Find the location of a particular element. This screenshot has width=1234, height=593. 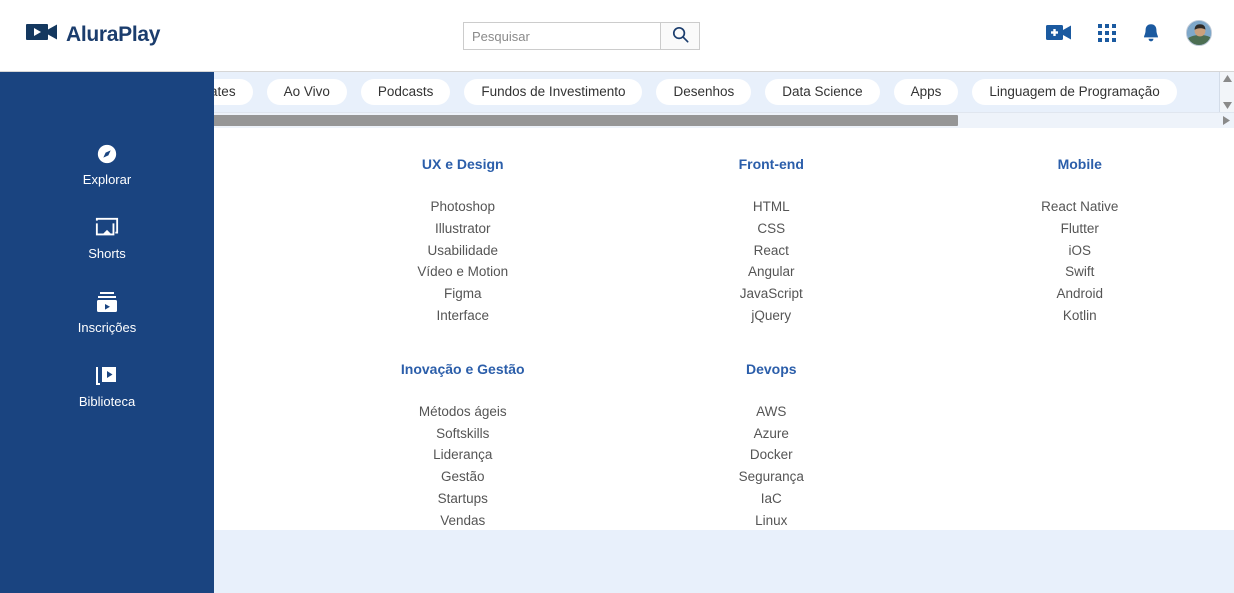

category-link: Kotlin is located at coordinates (1080, 316).